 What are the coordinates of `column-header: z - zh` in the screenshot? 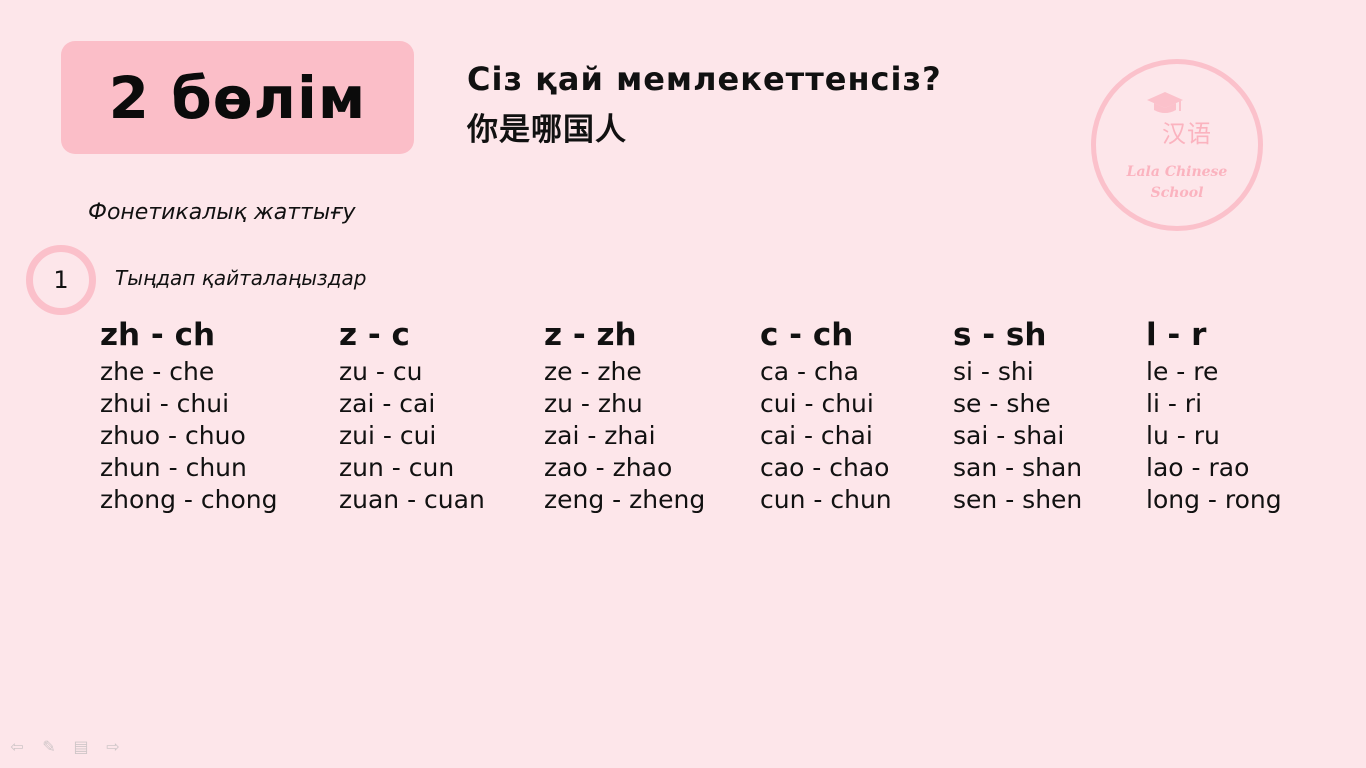 It's located at (590, 335).